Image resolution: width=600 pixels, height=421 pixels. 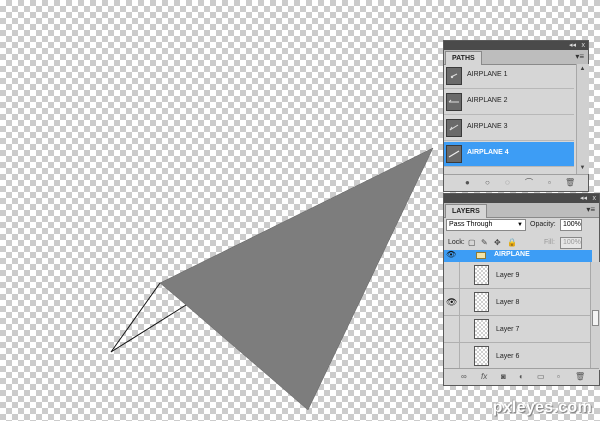 I want to click on lock-all-icon: 🔒, so click(x=512, y=243).